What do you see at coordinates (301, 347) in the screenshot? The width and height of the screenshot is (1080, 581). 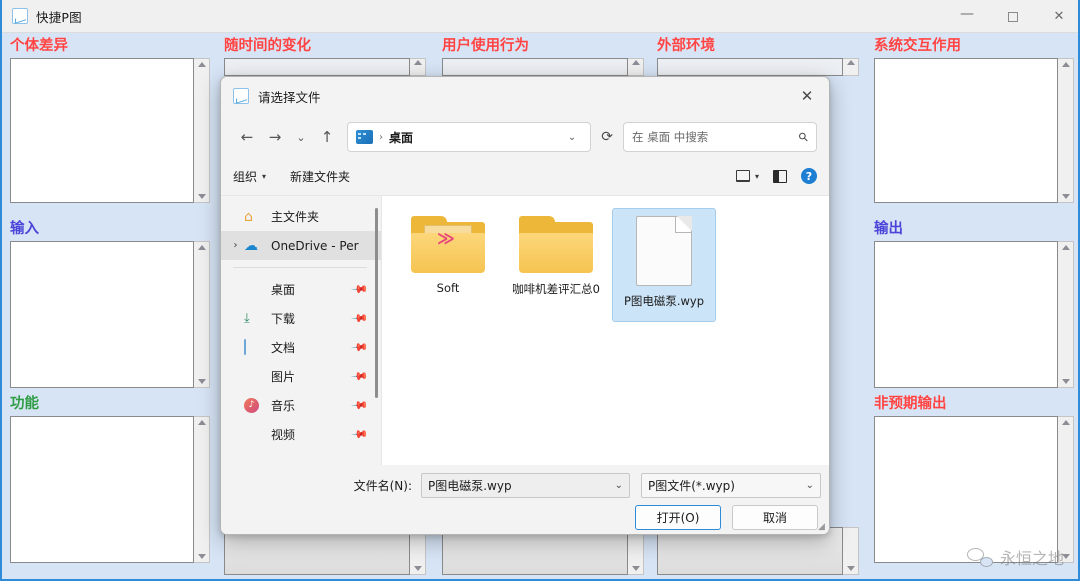 I see `sidebar-item-documents: 文档 📌` at bounding box center [301, 347].